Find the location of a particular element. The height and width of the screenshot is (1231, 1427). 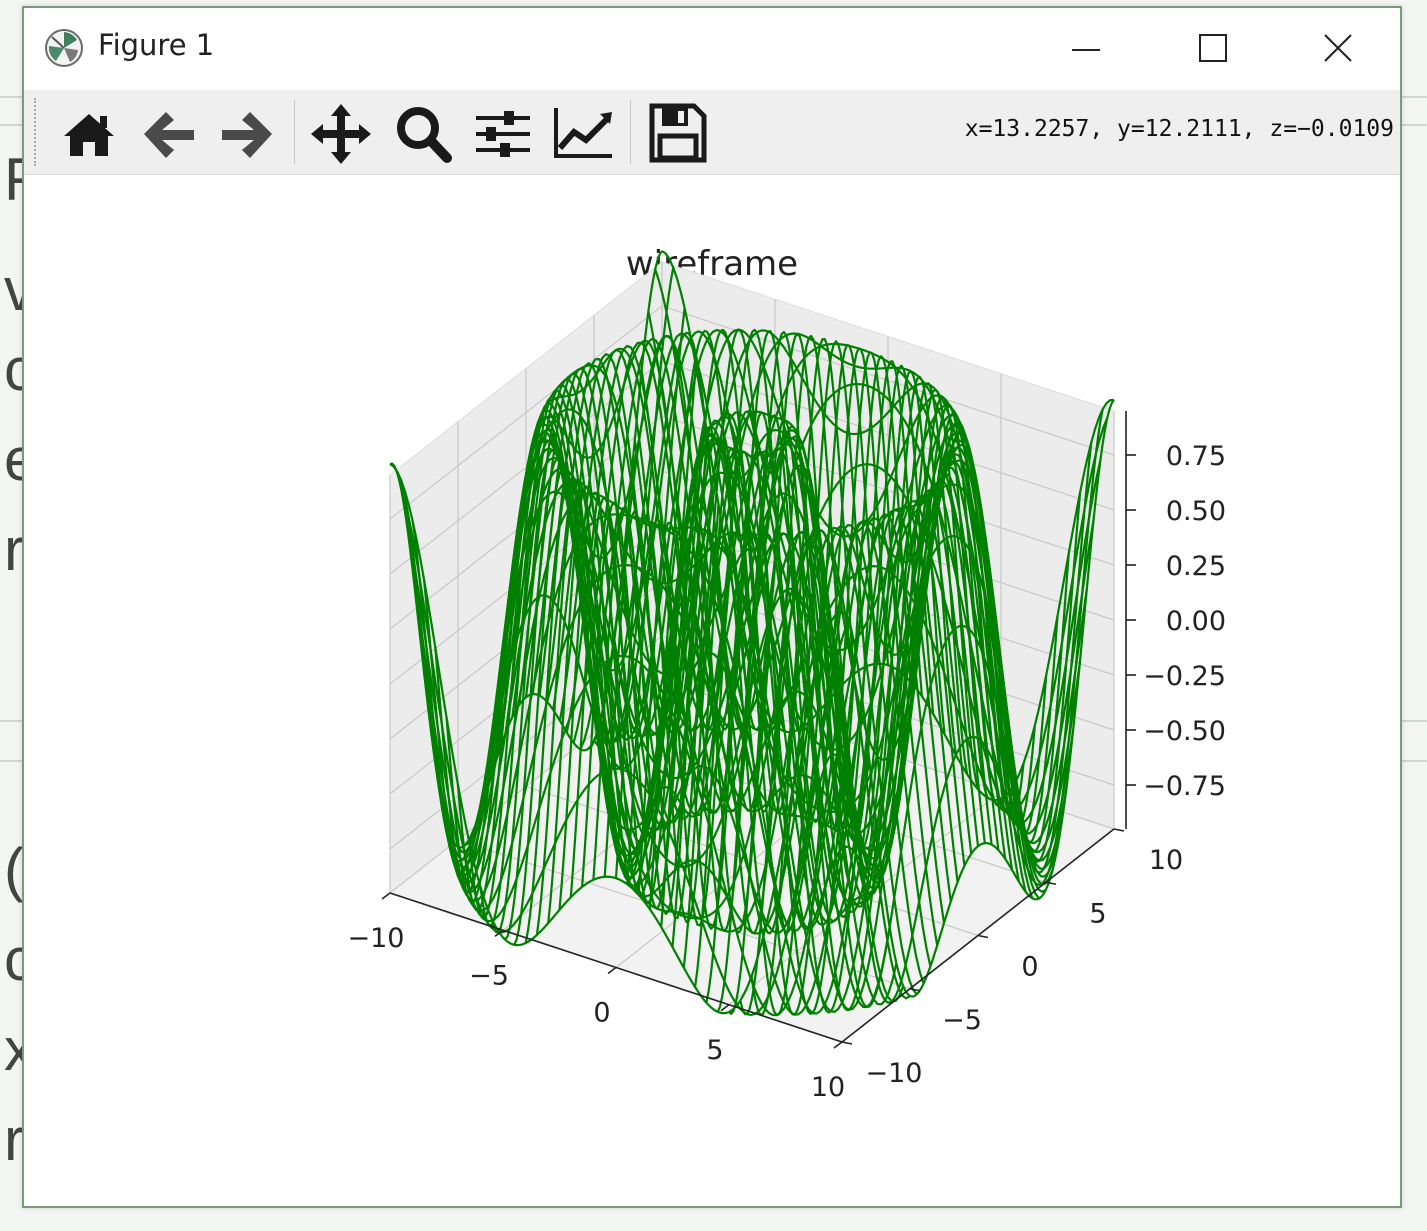

move-icon is located at coordinates (341, 134).